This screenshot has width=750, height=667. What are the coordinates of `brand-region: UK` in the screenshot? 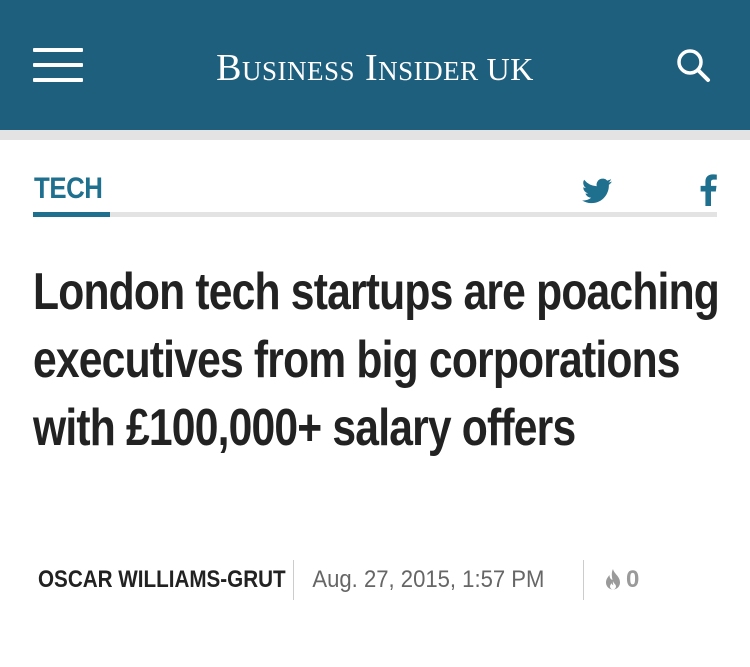 It's located at (510, 69).